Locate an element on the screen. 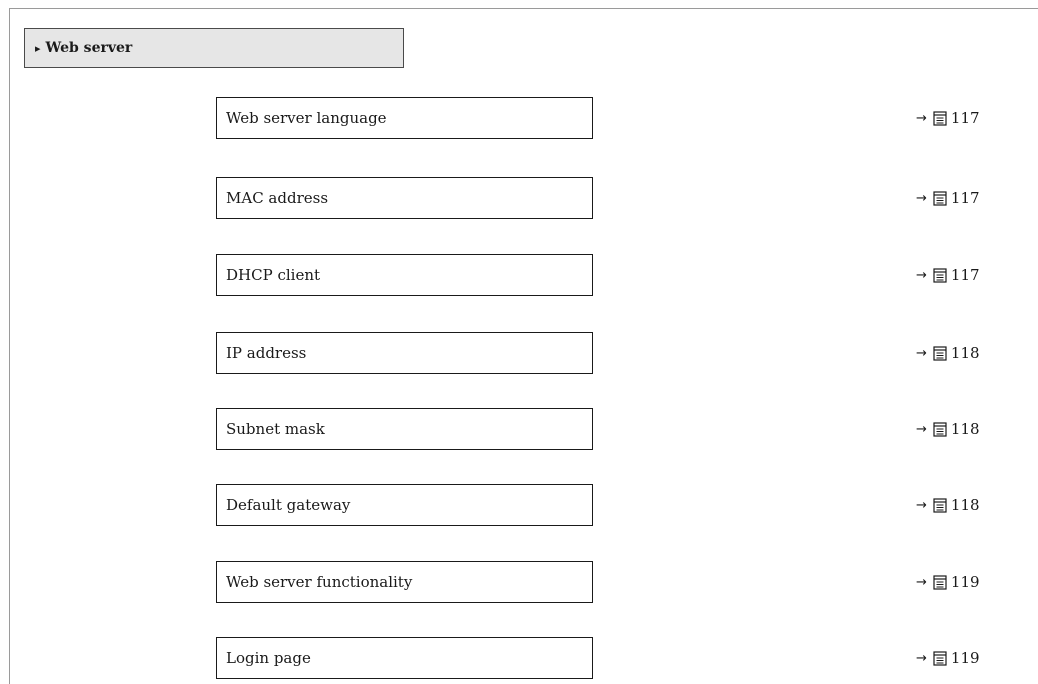 The image size is (1038, 684). parameter-box: Web server functionality is located at coordinates (404, 582).